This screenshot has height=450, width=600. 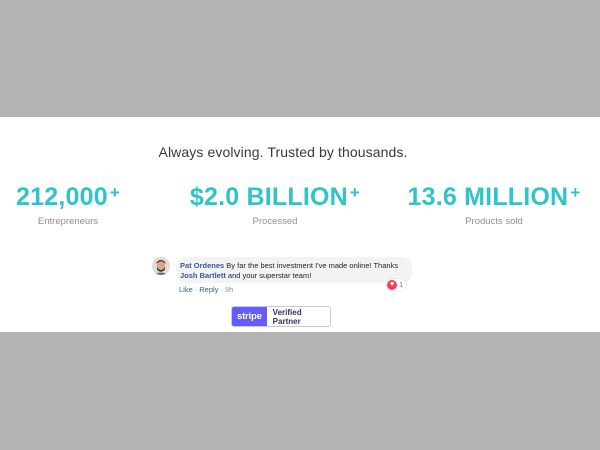 I want to click on stat-label: Products sold, so click(x=494, y=221).